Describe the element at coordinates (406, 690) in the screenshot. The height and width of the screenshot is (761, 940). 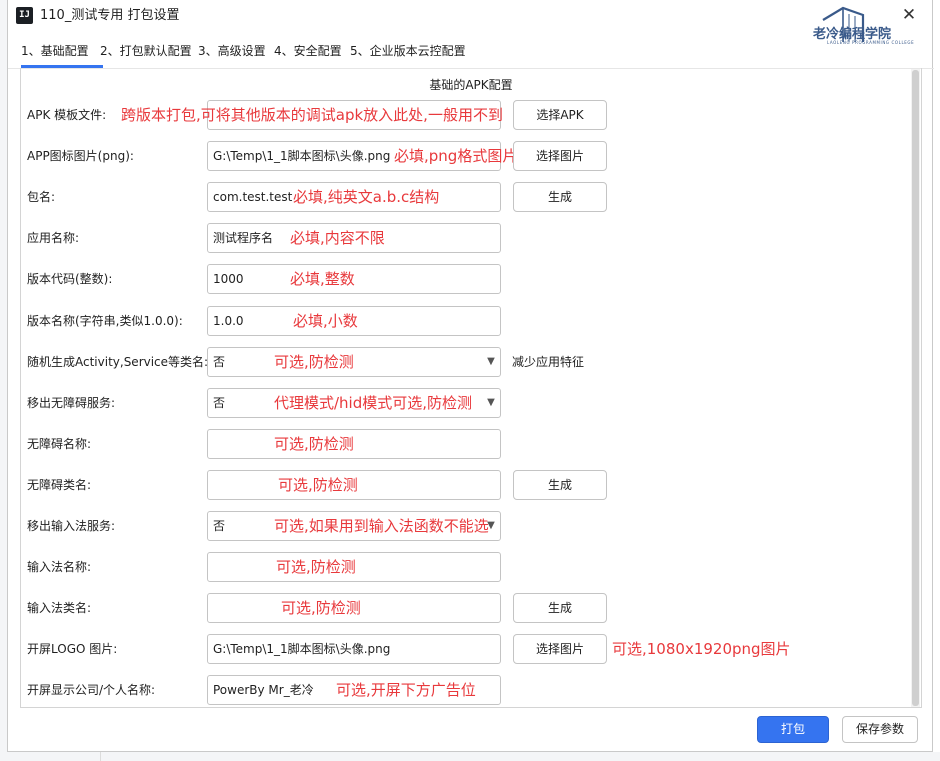
I see `row-15-annotation: 可选,开屏下方广告位` at that location.